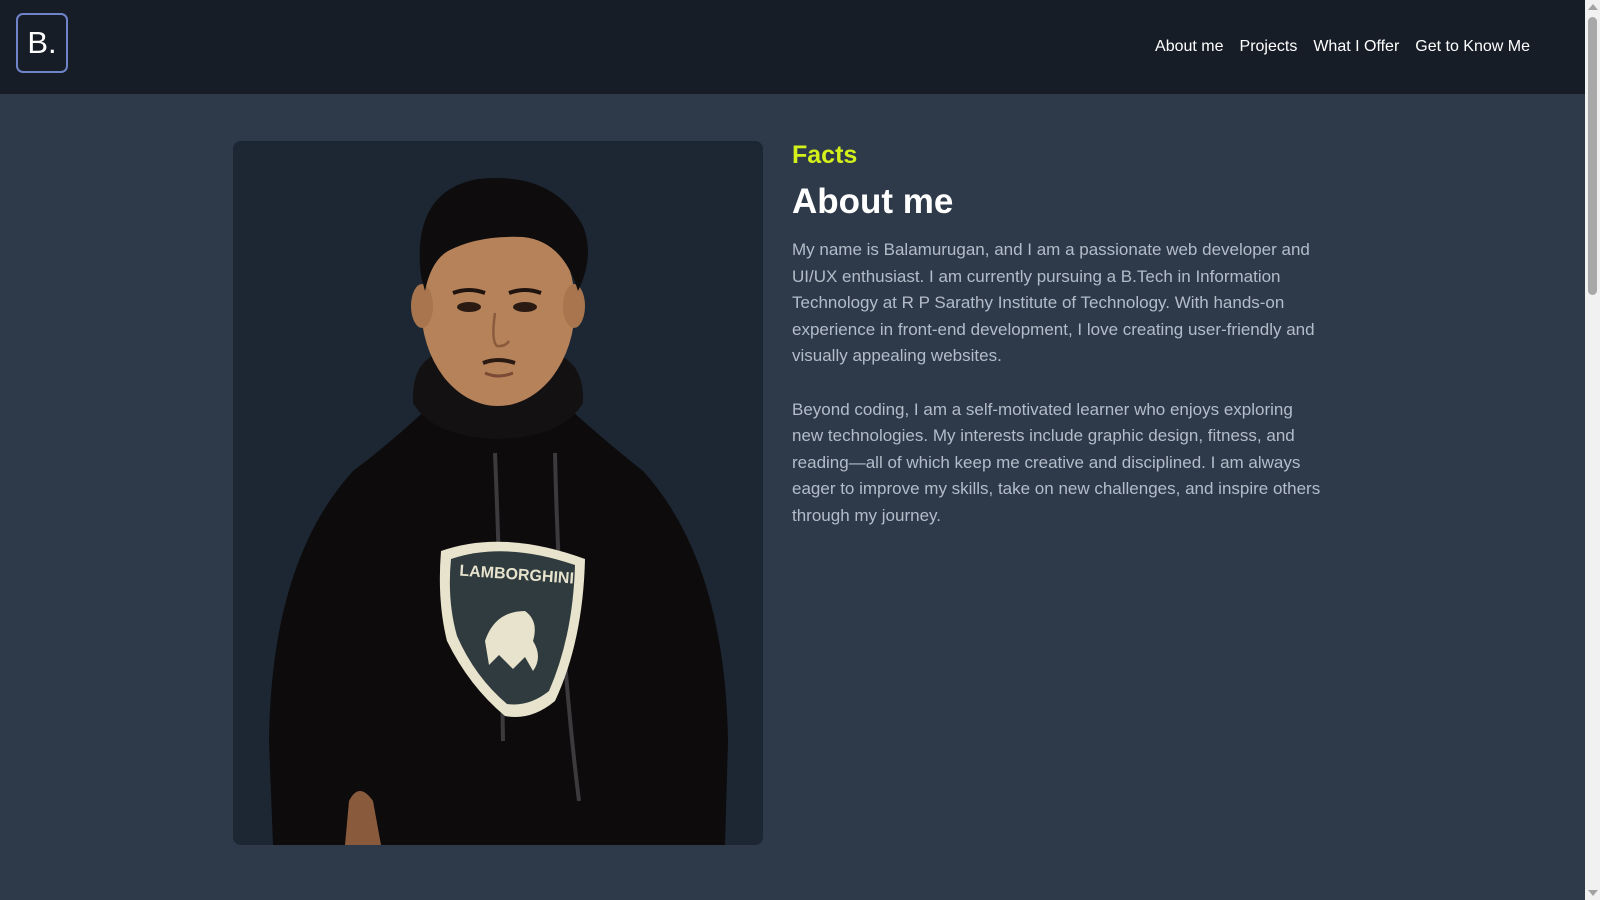  Describe the element at coordinates (1472, 47) in the screenshot. I see `nav-link-get-to-know-me: Get to Know Me` at that location.